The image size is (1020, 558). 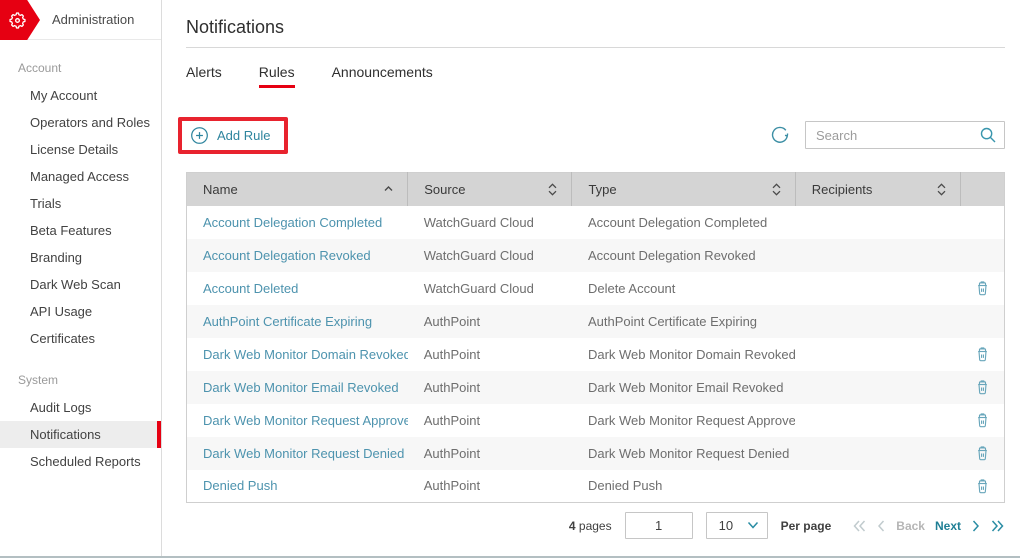 I want to click on chevron-down-icon, so click(x=752, y=525).